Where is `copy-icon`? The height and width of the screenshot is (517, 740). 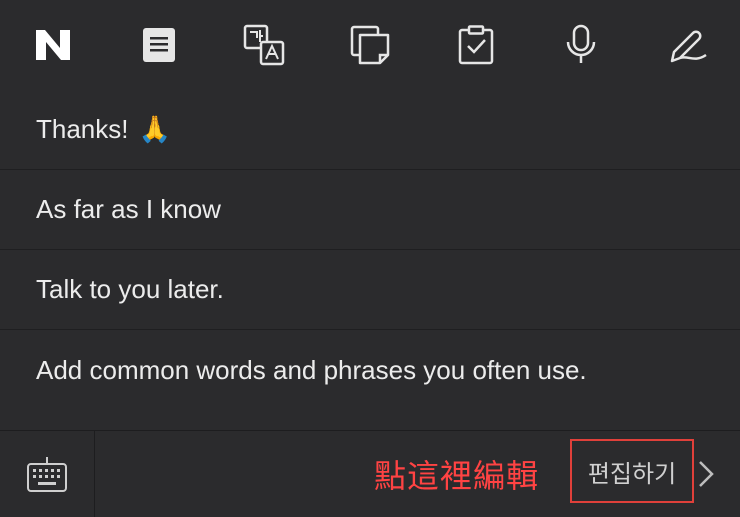
copy-icon is located at coordinates (370, 45).